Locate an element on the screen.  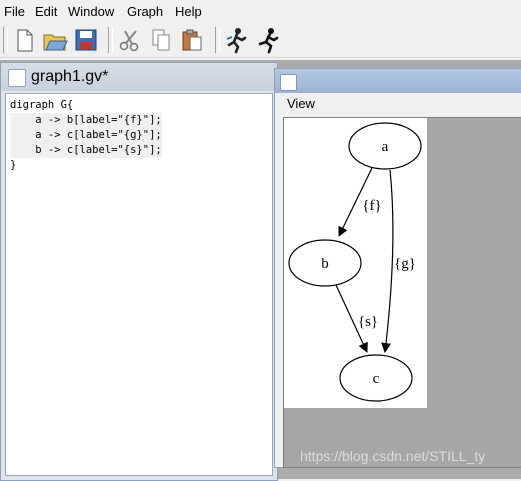
node-b-label: b is located at coordinates (325, 264).